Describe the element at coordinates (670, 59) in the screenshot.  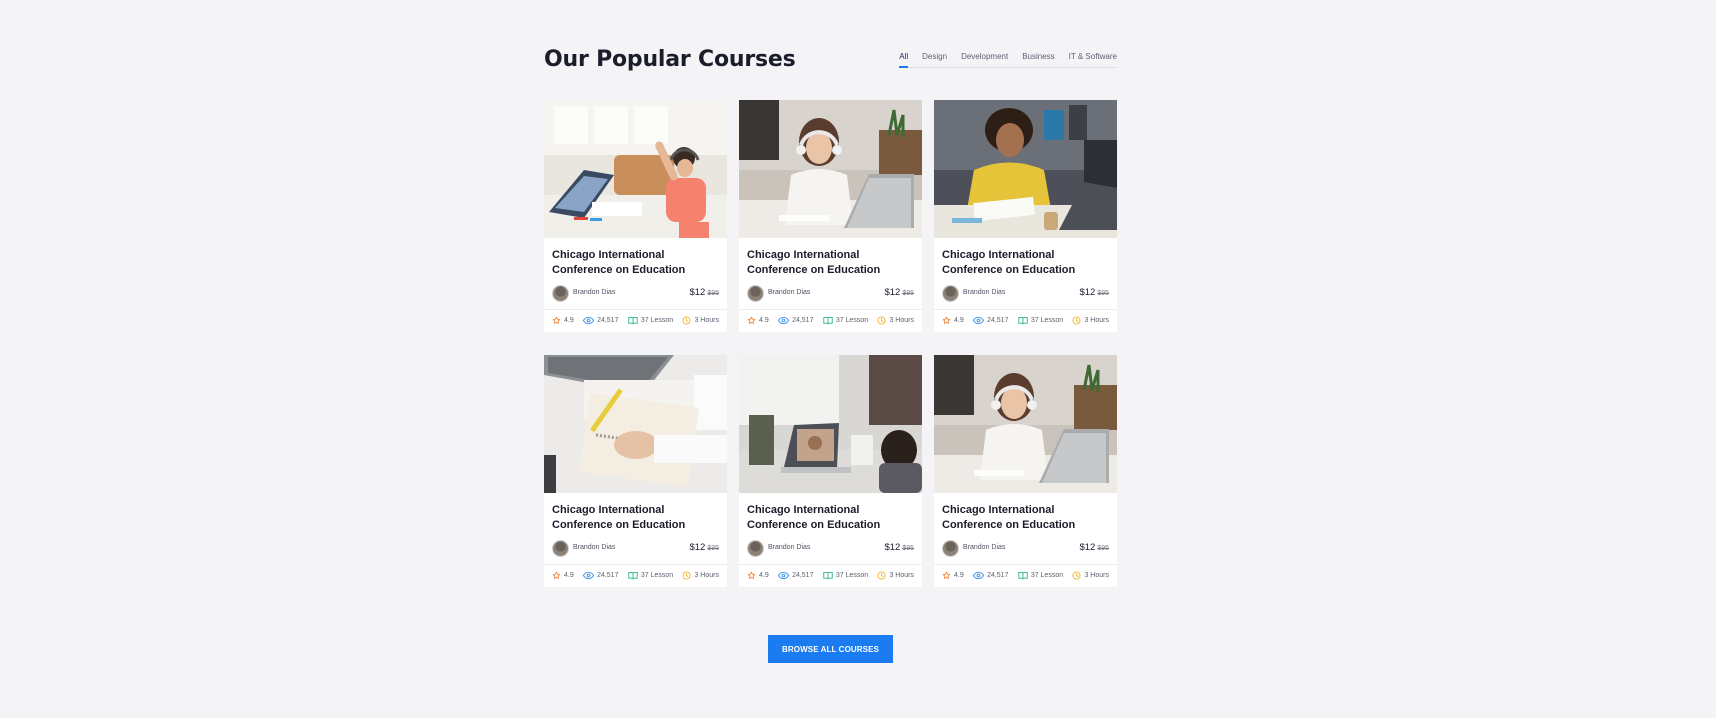
I see `section-title: Our Popular Courses` at that location.